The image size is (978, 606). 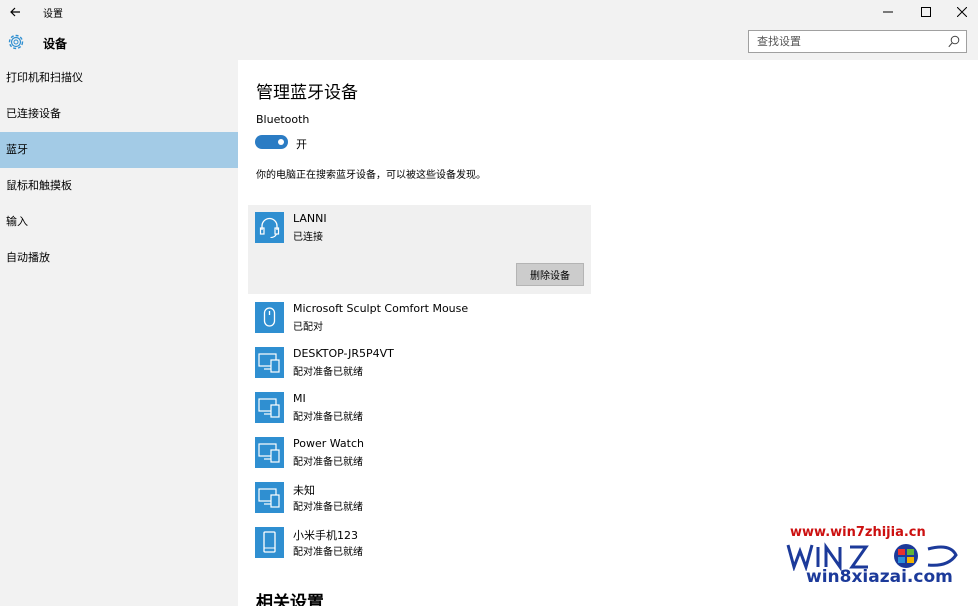 What do you see at coordinates (119, 258) in the screenshot?
I see `sidebar-item-autoplay: 自动播放` at bounding box center [119, 258].